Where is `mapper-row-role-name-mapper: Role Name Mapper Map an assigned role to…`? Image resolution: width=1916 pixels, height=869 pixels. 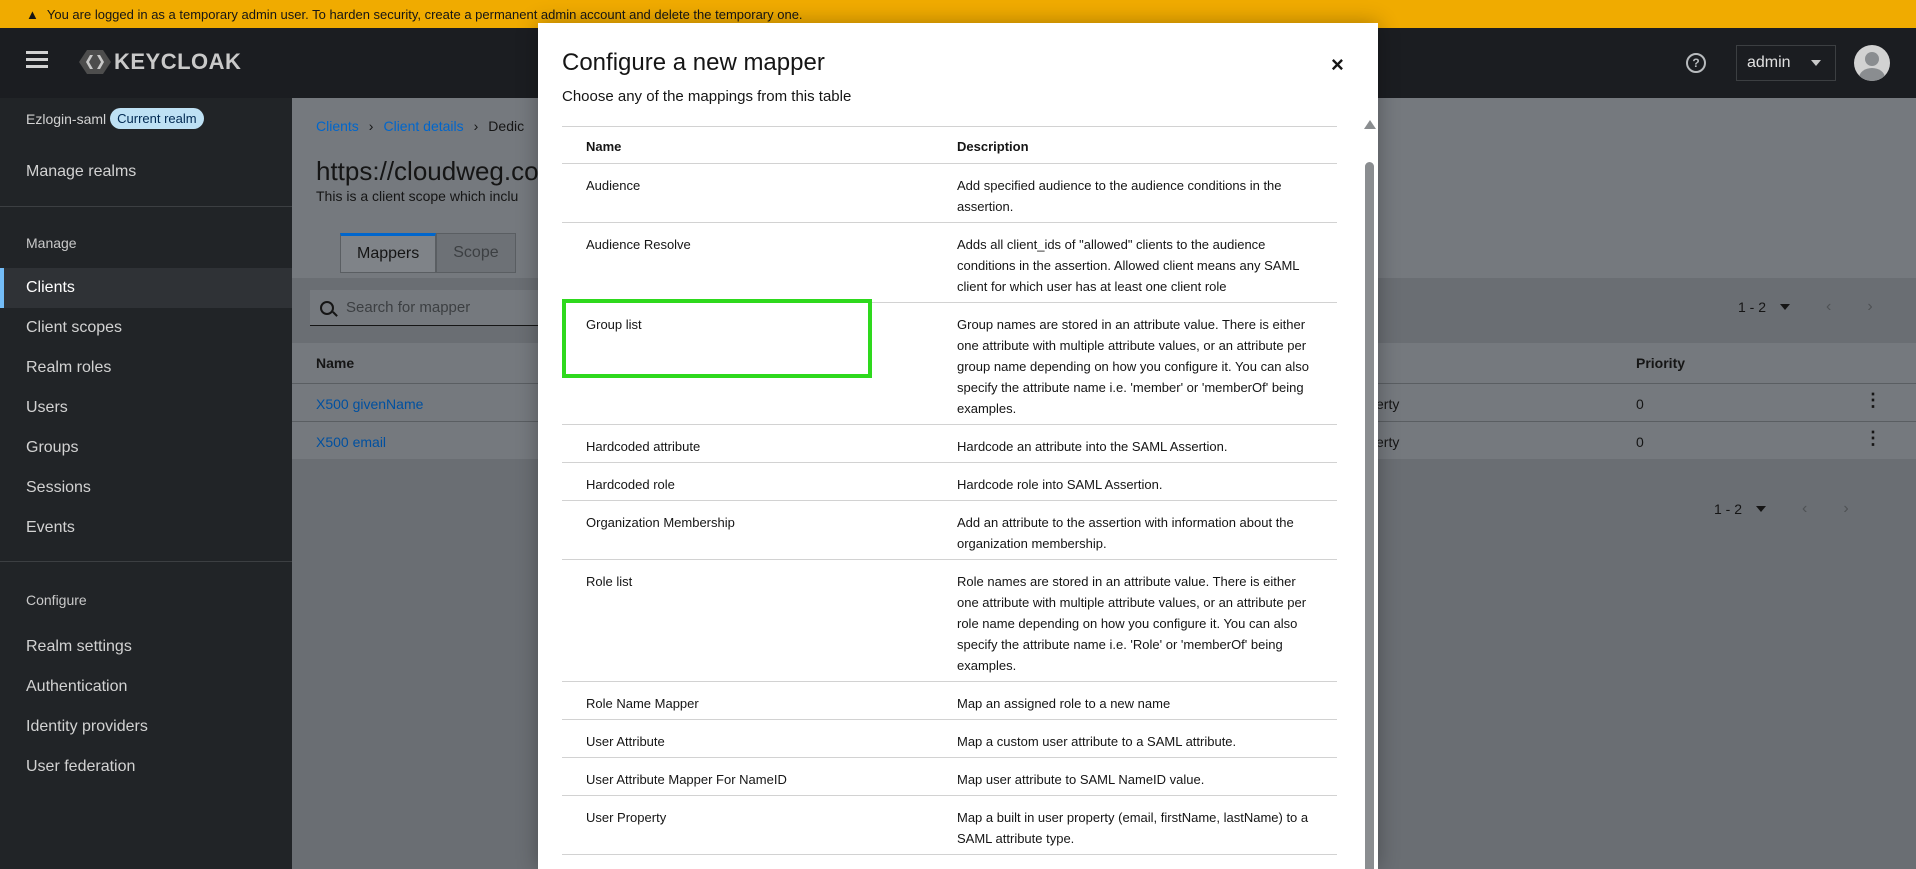 mapper-row-role-name-mapper: Role Name Mapper Map an assigned role to… is located at coordinates (949, 701).